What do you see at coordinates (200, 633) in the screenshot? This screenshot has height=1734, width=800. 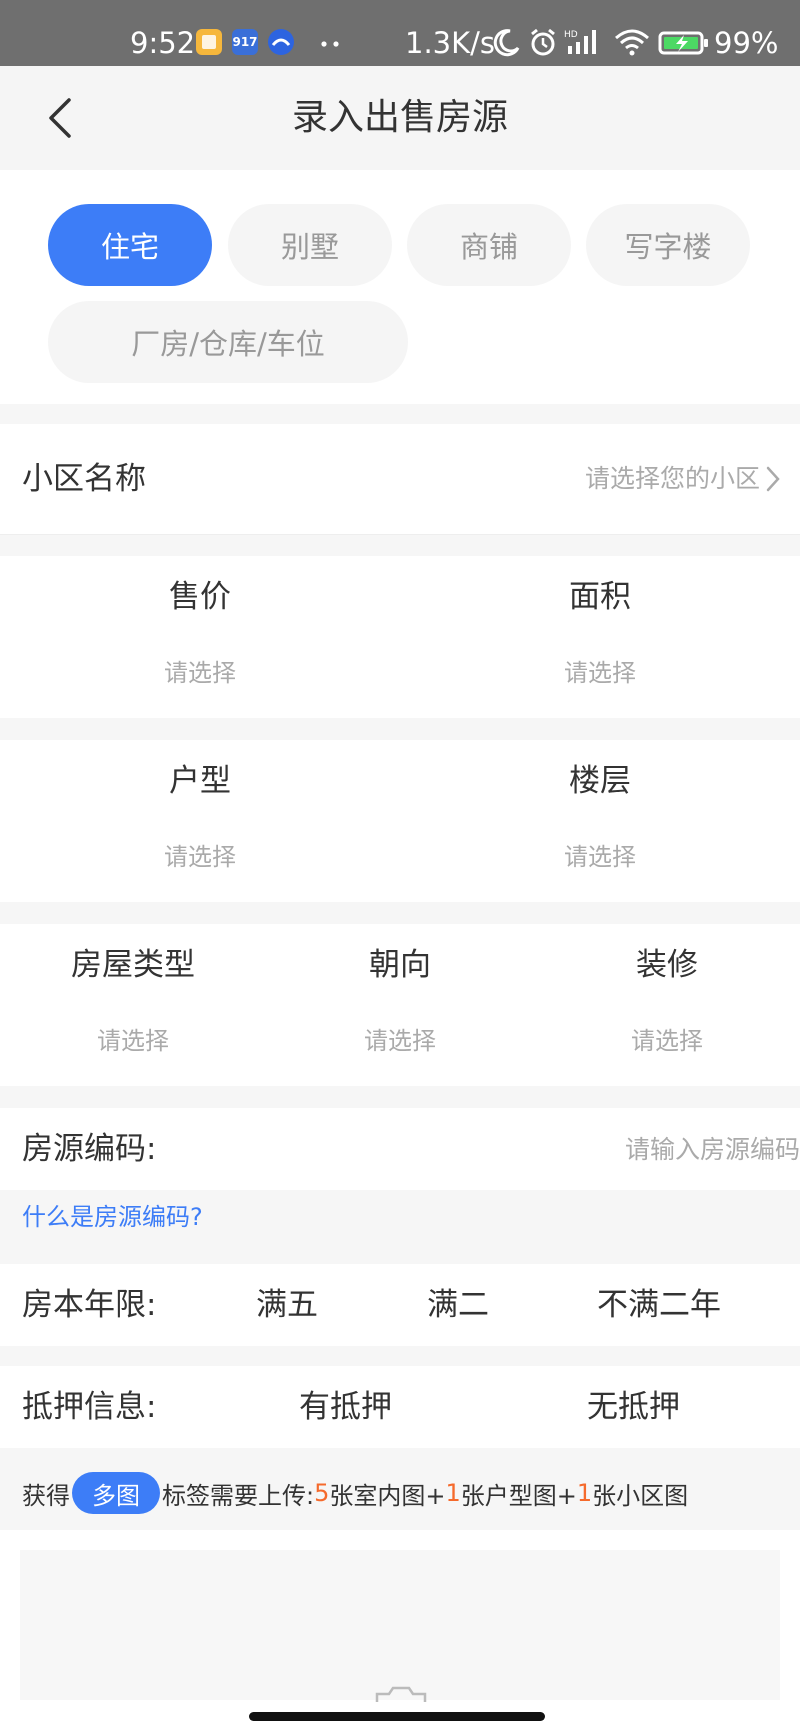 I see `price-field: 售价 请选择` at bounding box center [200, 633].